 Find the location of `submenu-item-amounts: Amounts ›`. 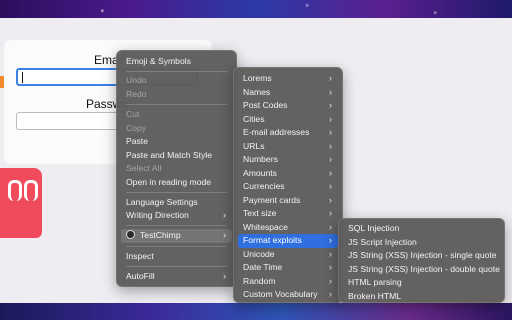

submenu-item-amounts: Amounts › is located at coordinates (288, 174).